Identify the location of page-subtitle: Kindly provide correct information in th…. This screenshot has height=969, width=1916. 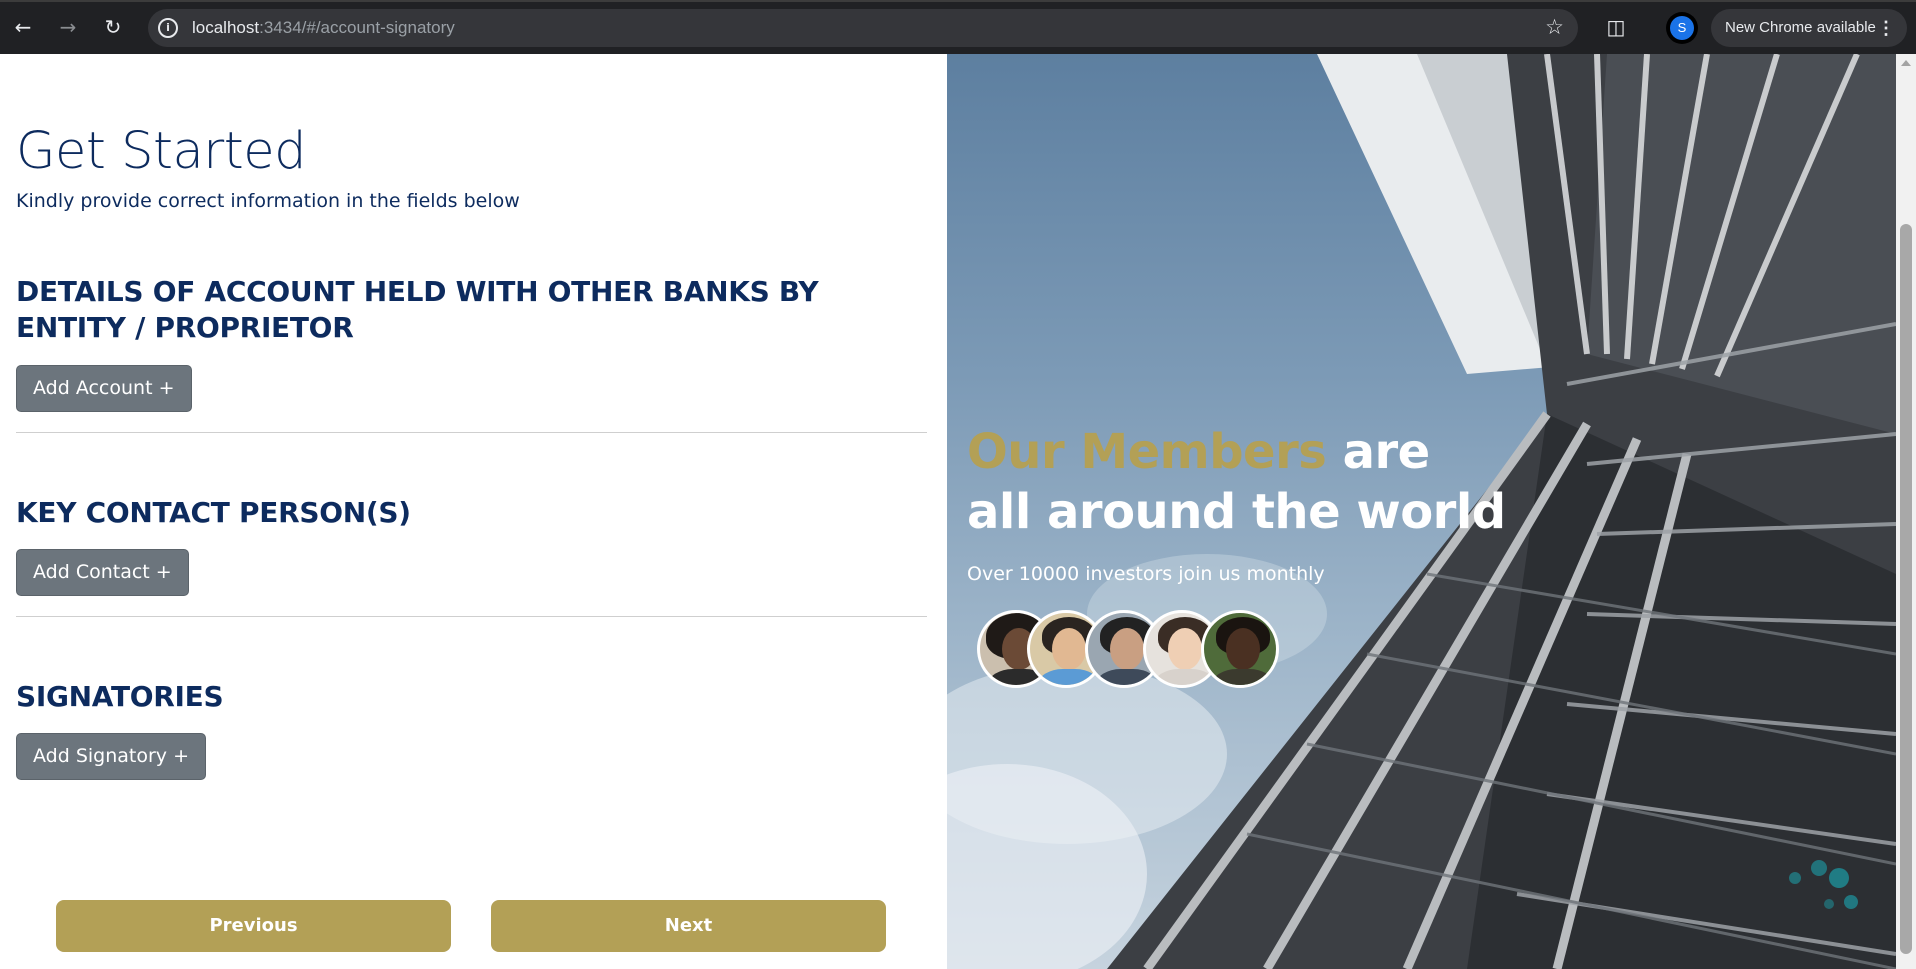
(268, 201).